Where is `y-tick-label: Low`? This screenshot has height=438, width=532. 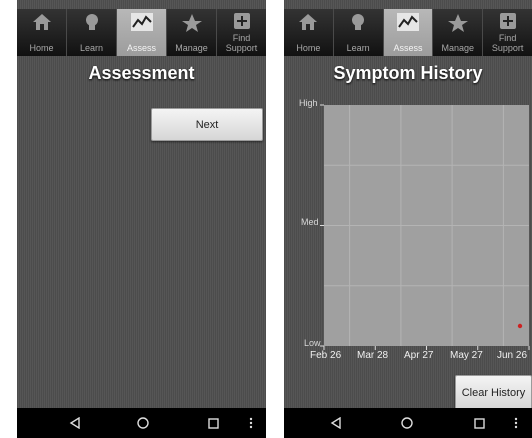 y-tick-label: Low is located at coordinates (312, 343).